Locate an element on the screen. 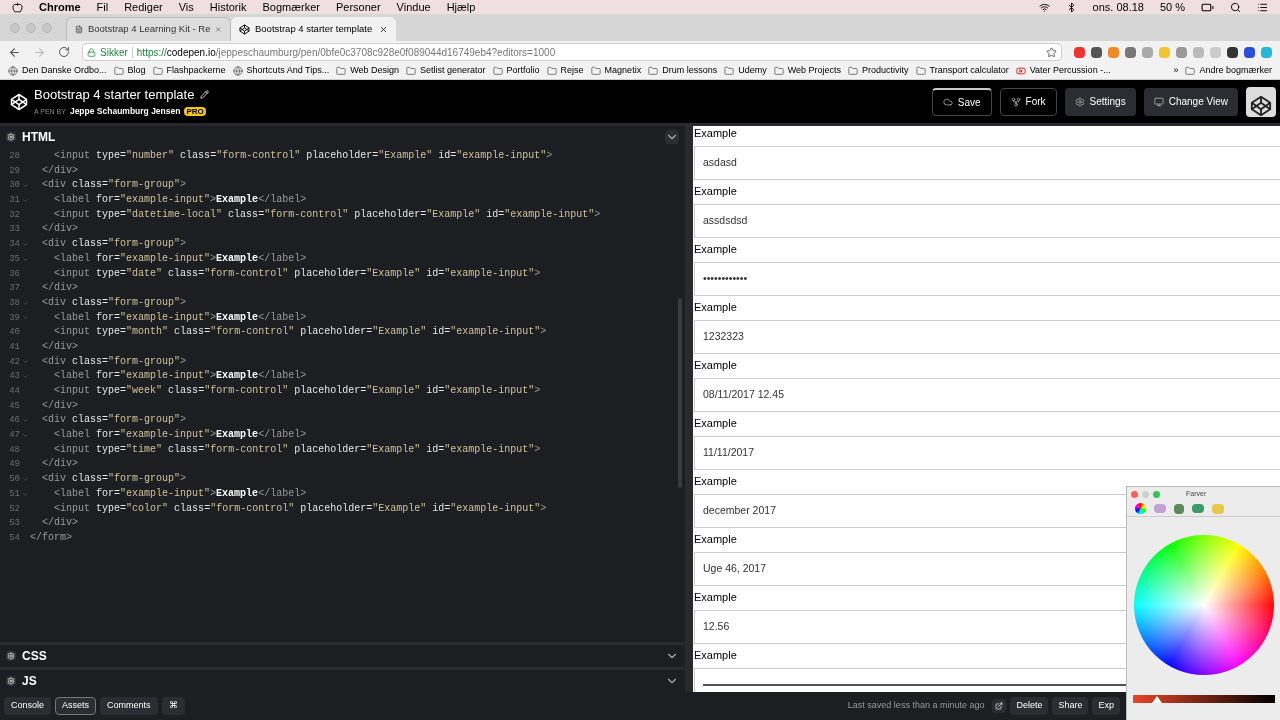  sliders-tab-icon is located at coordinates (1160, 508).